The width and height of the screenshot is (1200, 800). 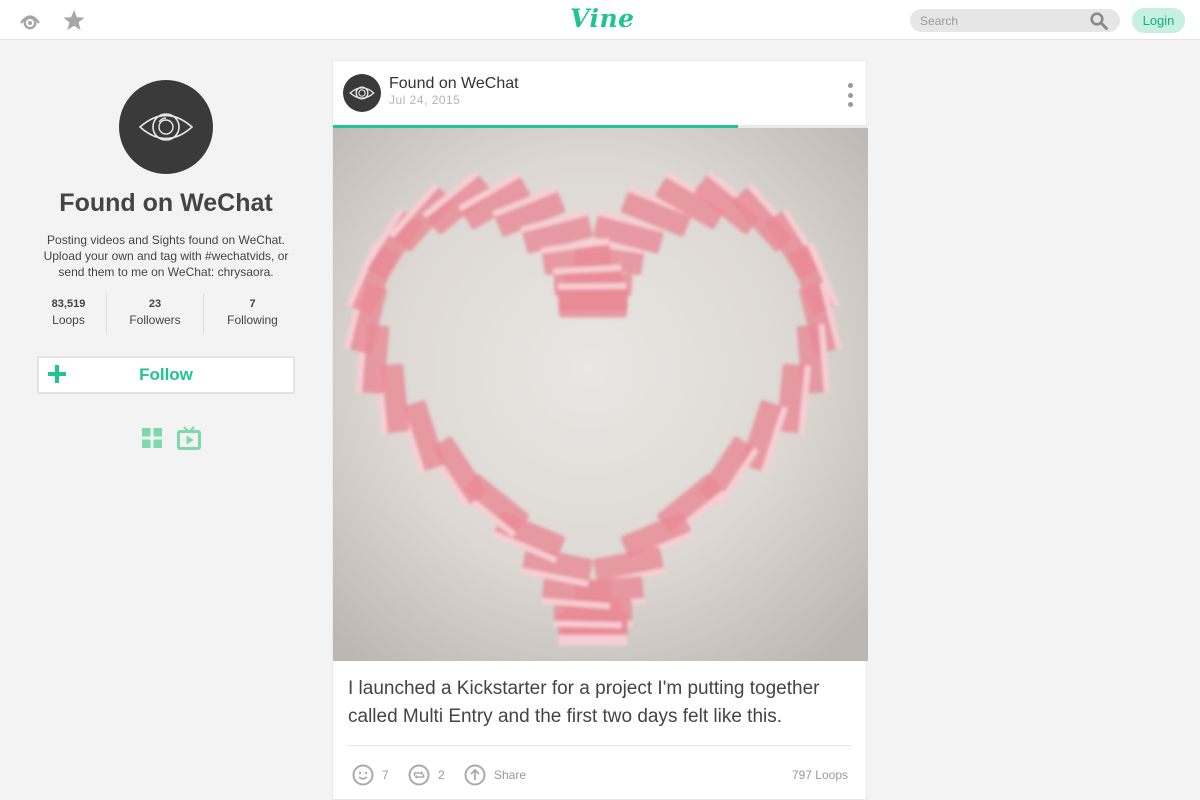 What do you see at coordinates (454, 84) in the screenshot?
I see `post-author: Found on WeChat` at bounding box center [454, 84].